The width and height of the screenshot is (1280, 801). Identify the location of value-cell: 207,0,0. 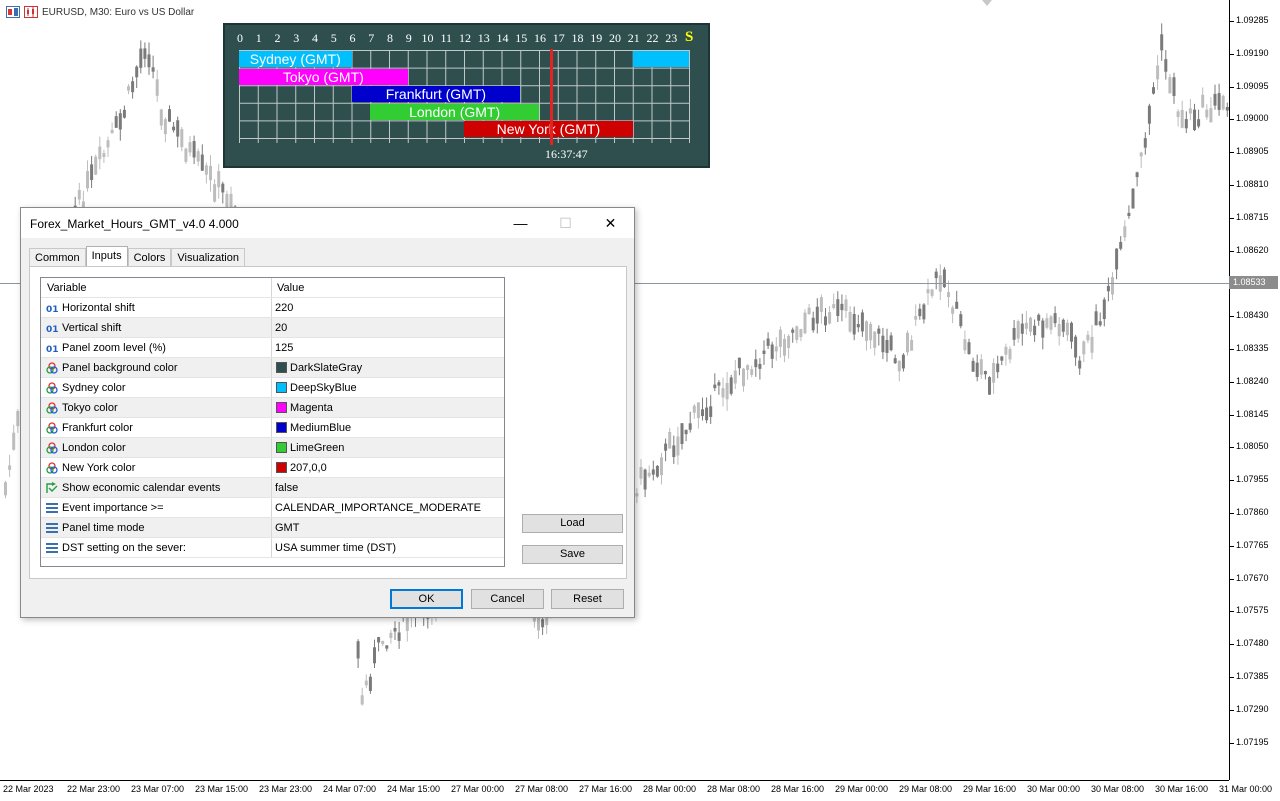
(388, 467).